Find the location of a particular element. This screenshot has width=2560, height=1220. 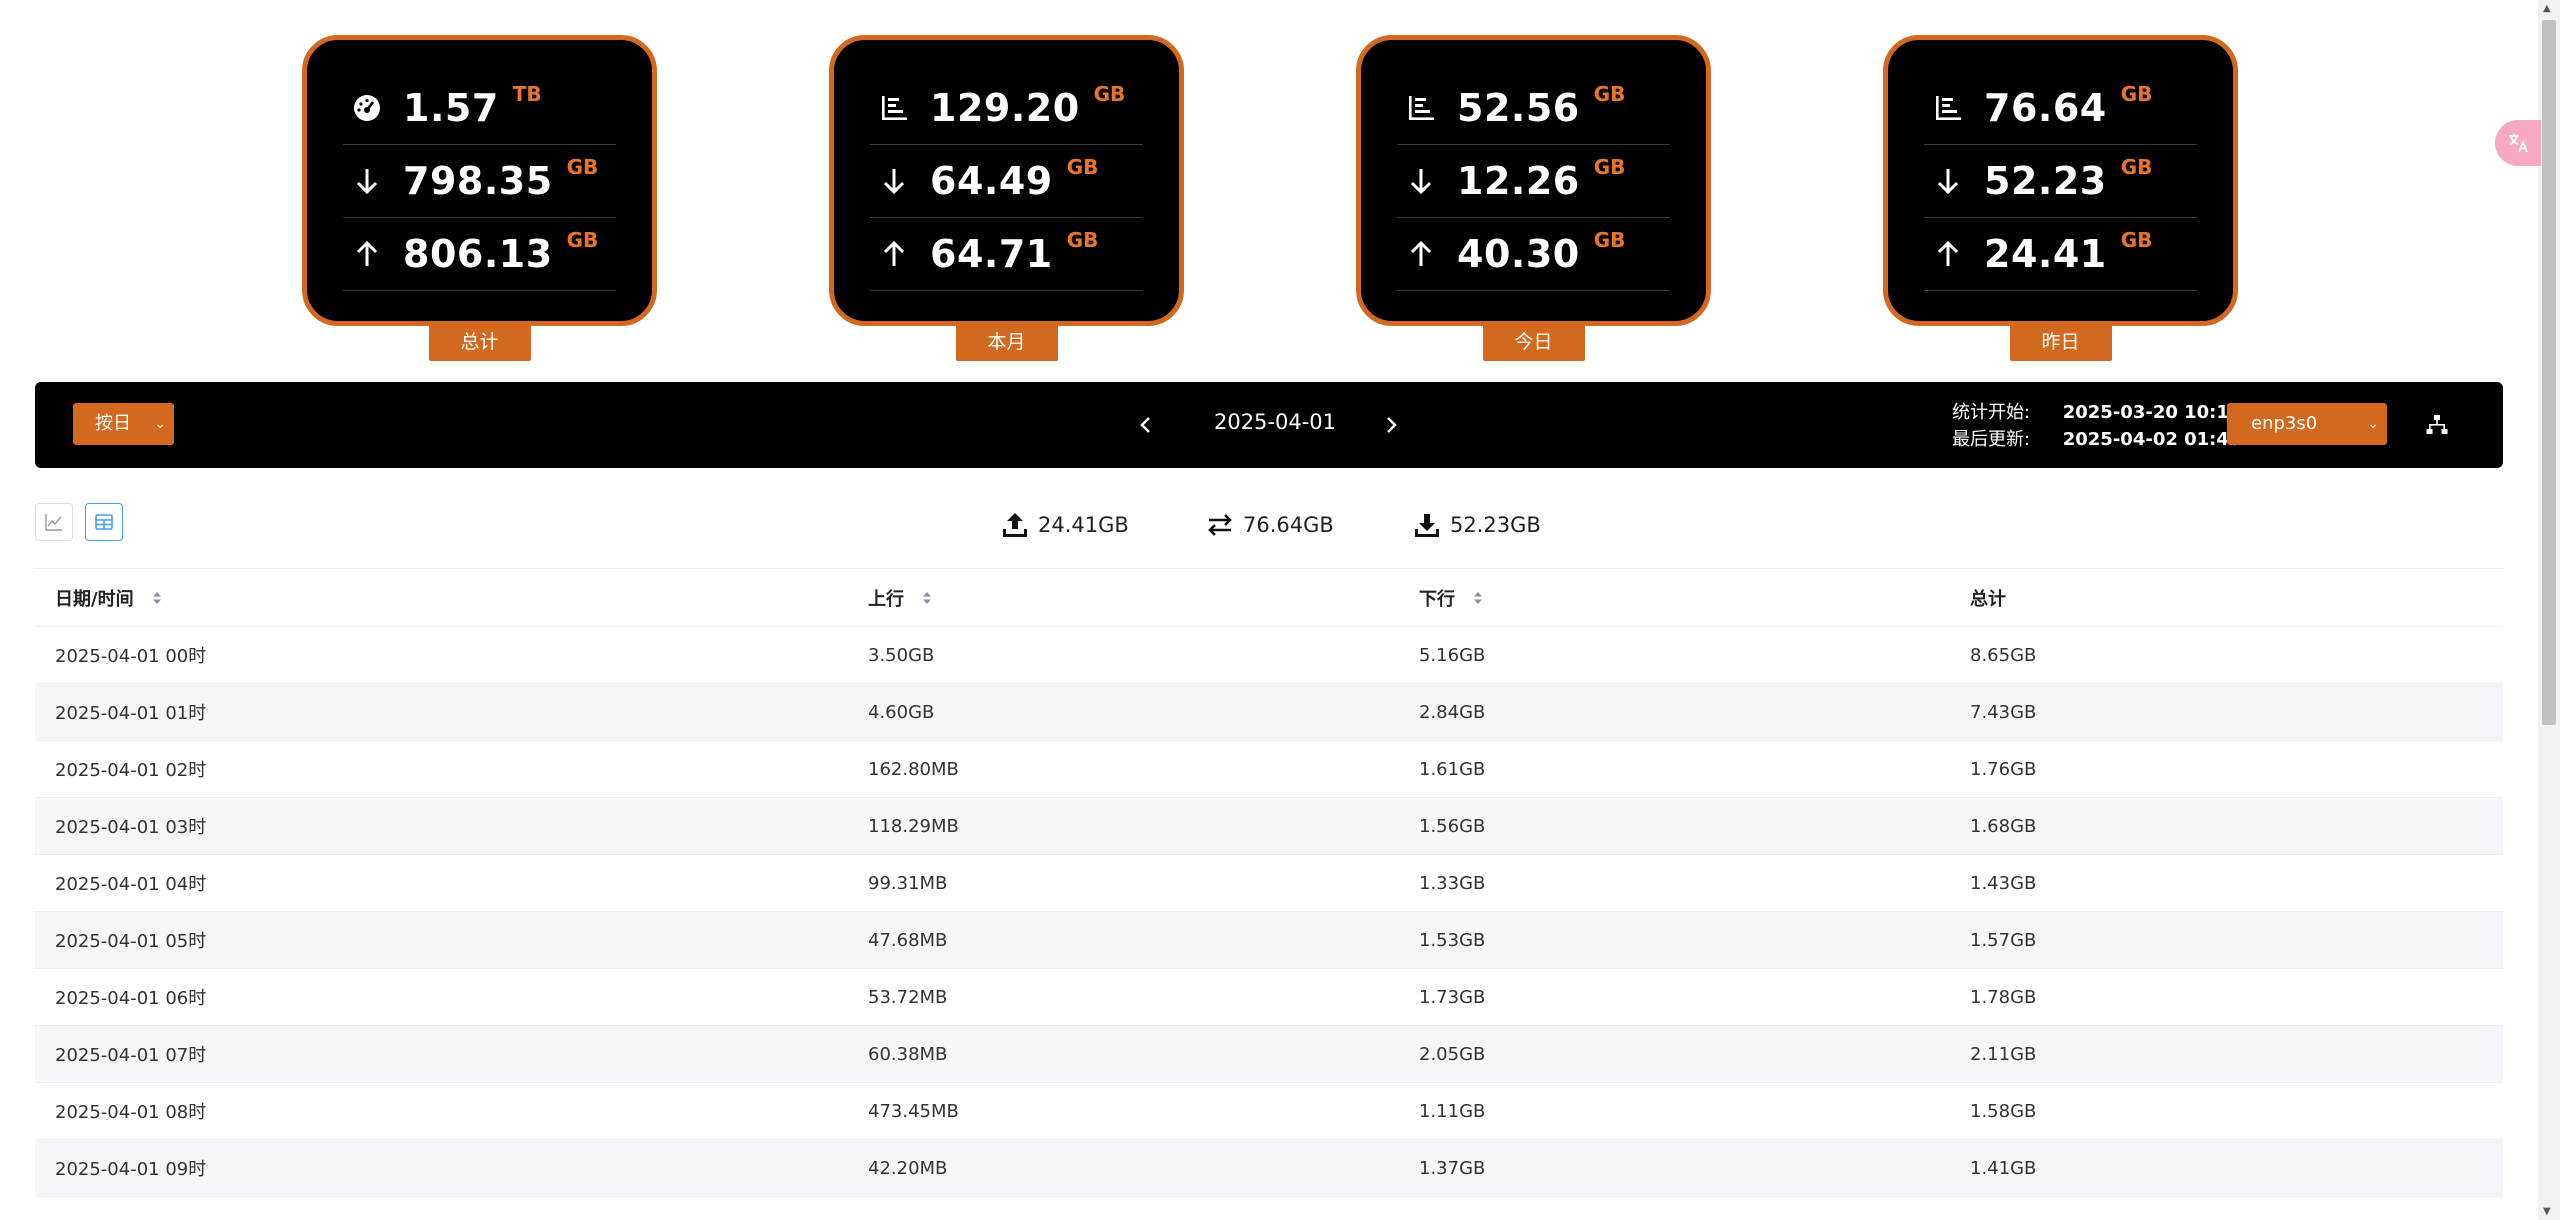

stat-unit: TB is located at coordinates (527, 94).